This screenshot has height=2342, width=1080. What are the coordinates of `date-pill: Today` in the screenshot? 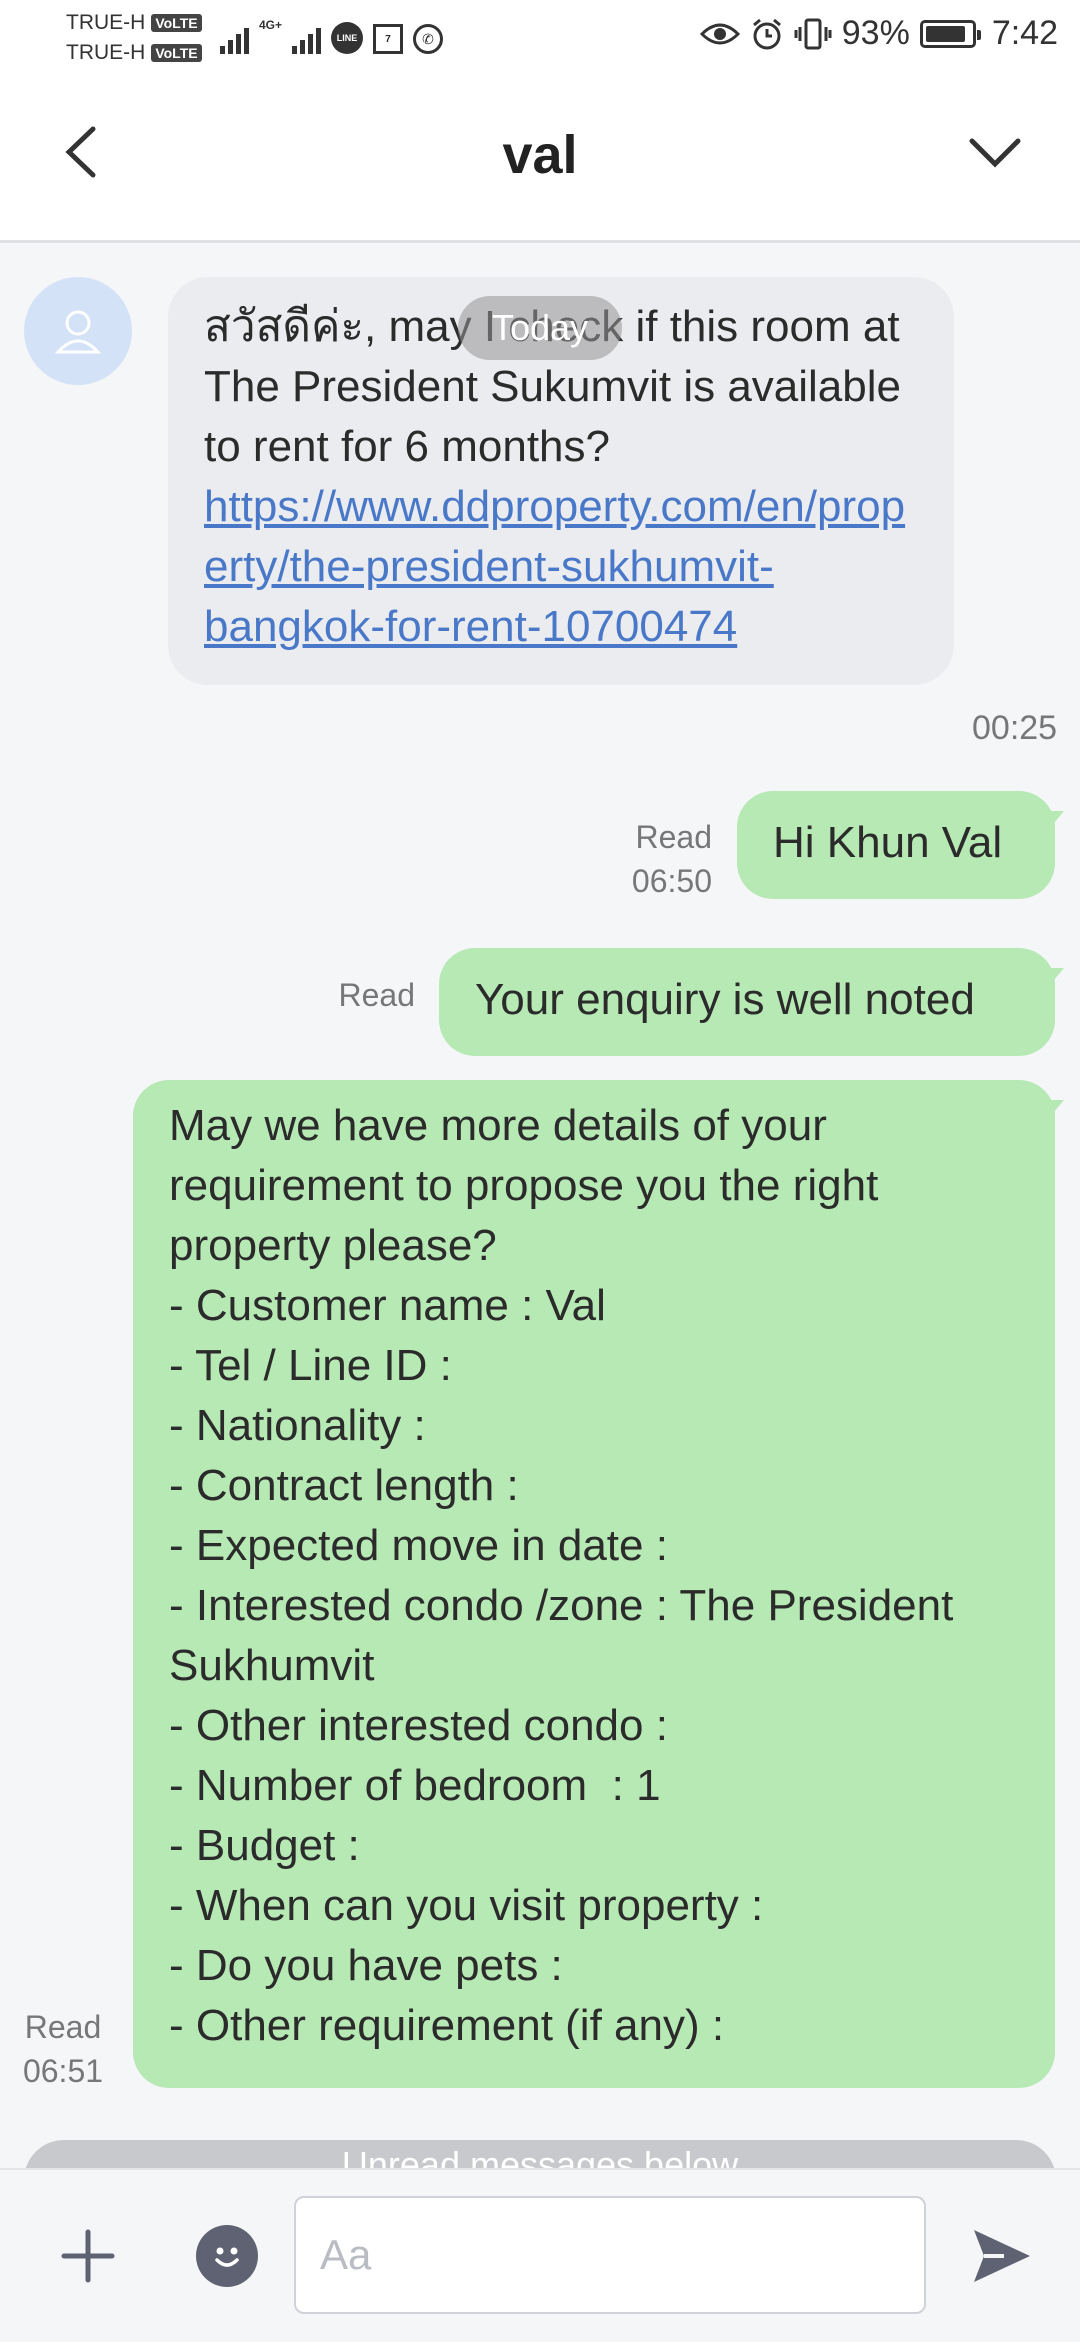 It's located at (540, 328).